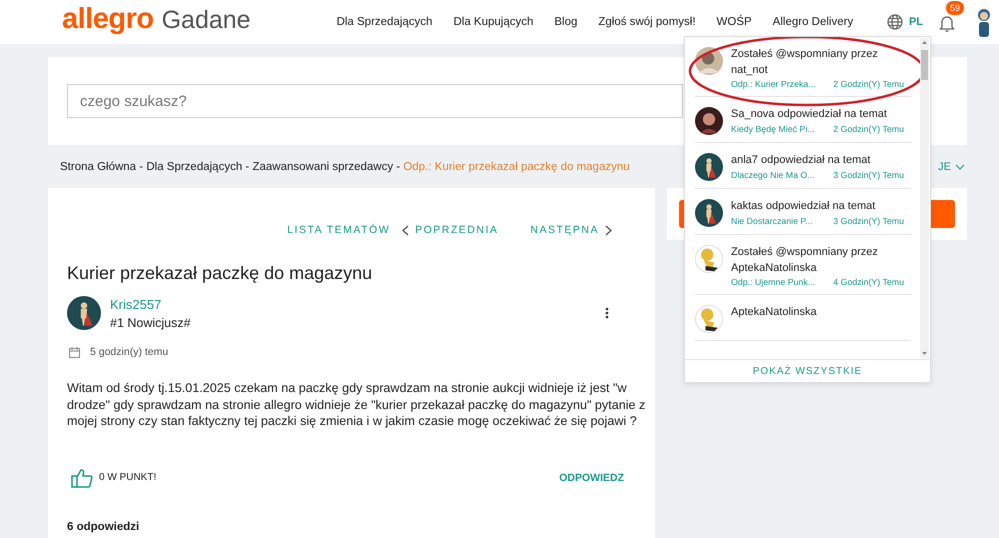 Image resolution: width=999 pixels, height=538 pixels. Describe the element at coordinates (571, 230) in the screenshot. I see `next-link: NASTĘPNA` at that location.